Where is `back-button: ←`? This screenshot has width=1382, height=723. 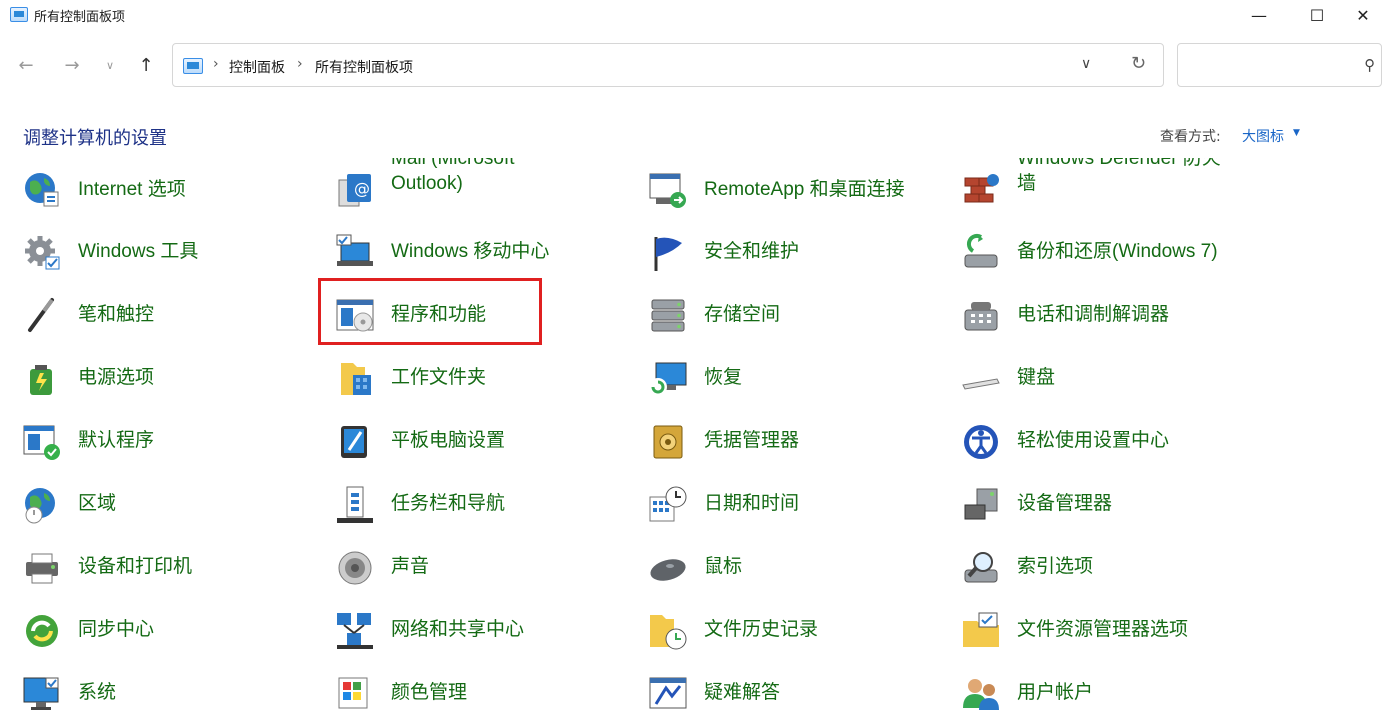
back-button: ← is located at coordinates (26, 65).